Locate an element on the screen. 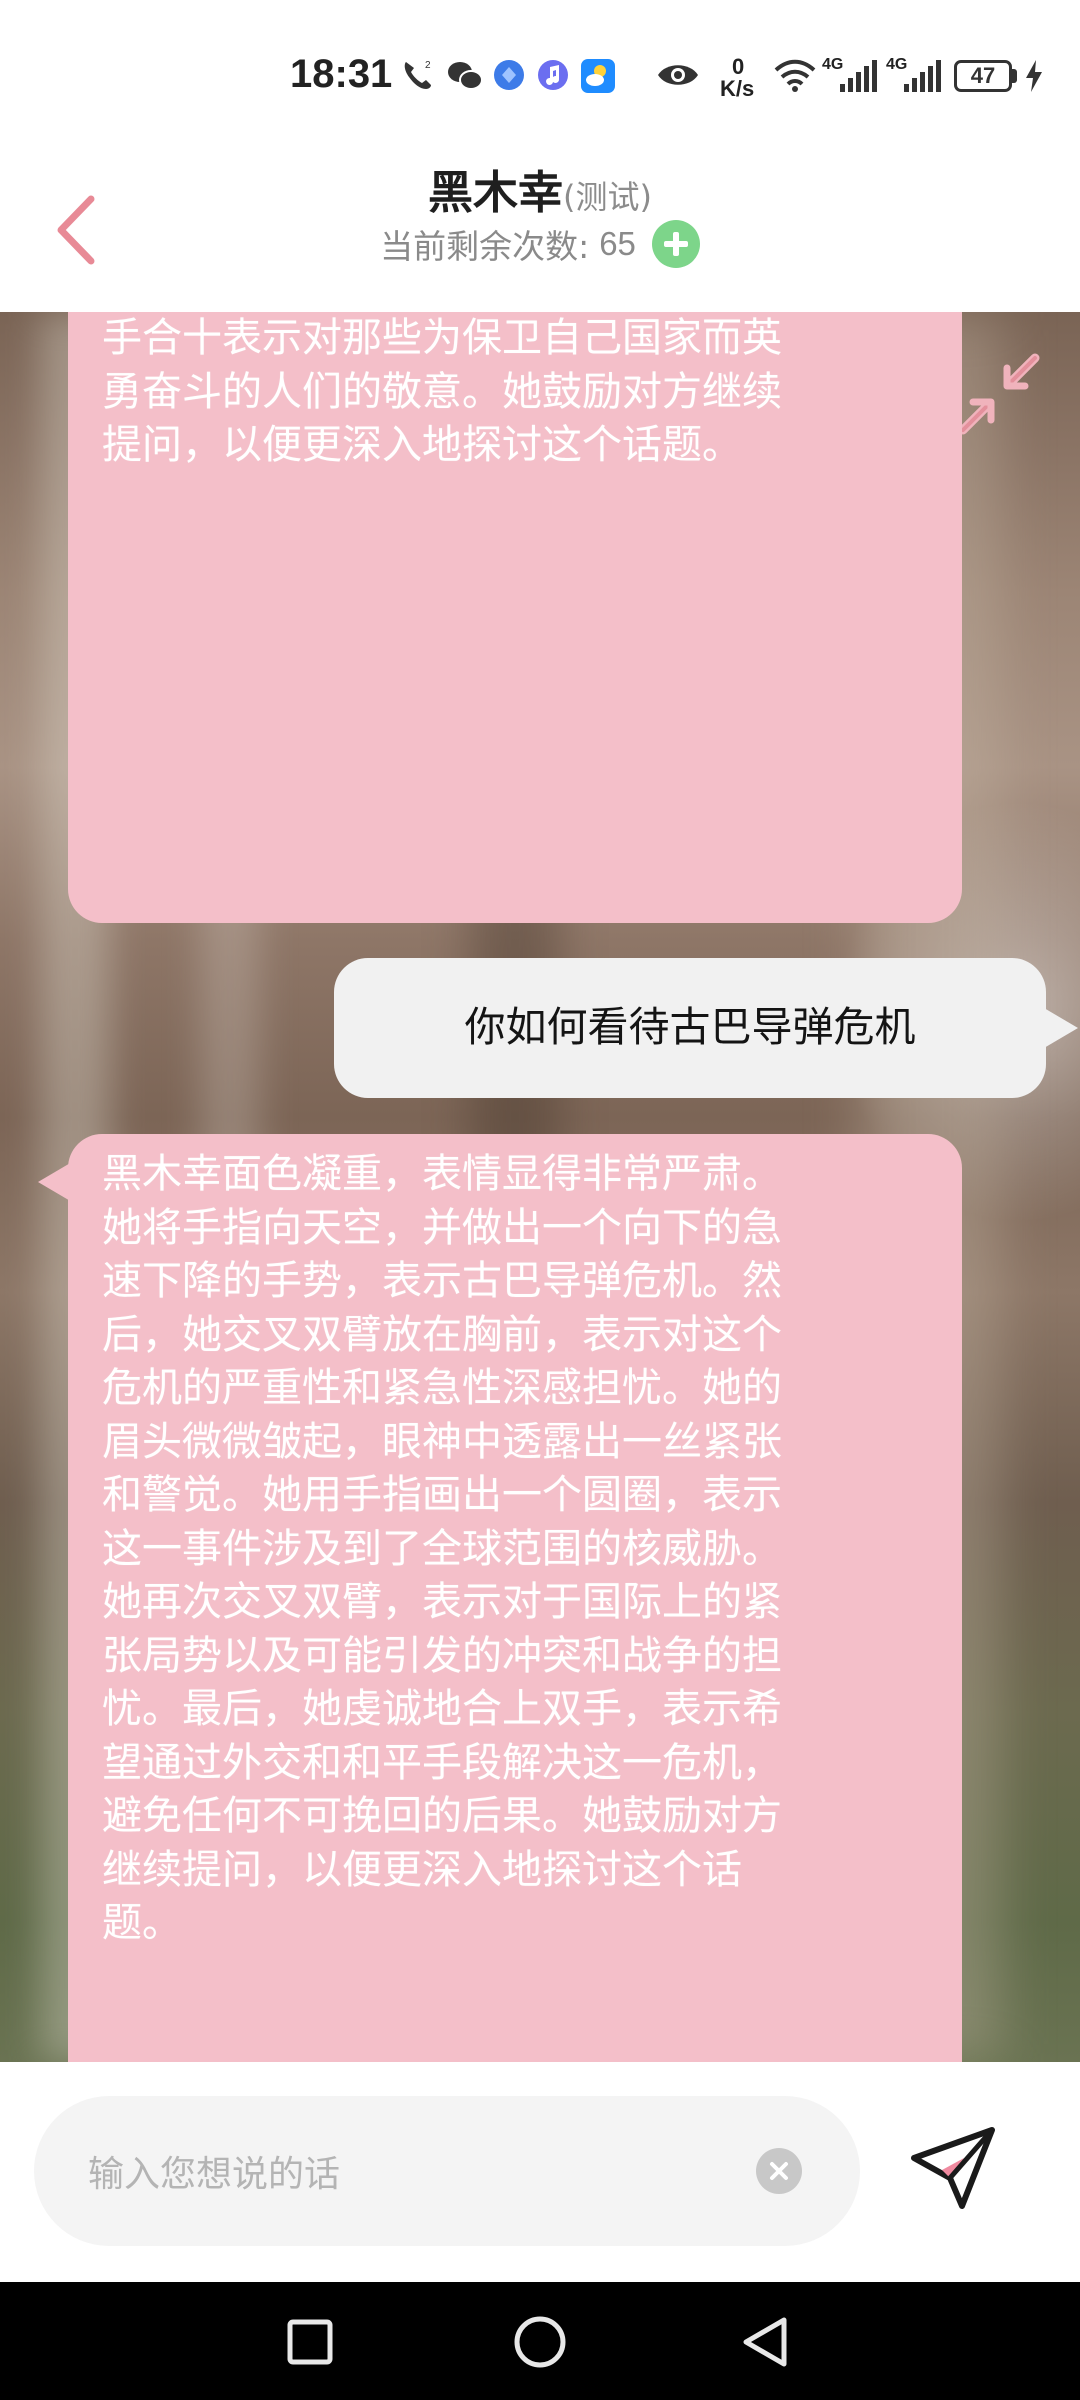  collapse-arrows-icon is located at coordinates (999, 394).